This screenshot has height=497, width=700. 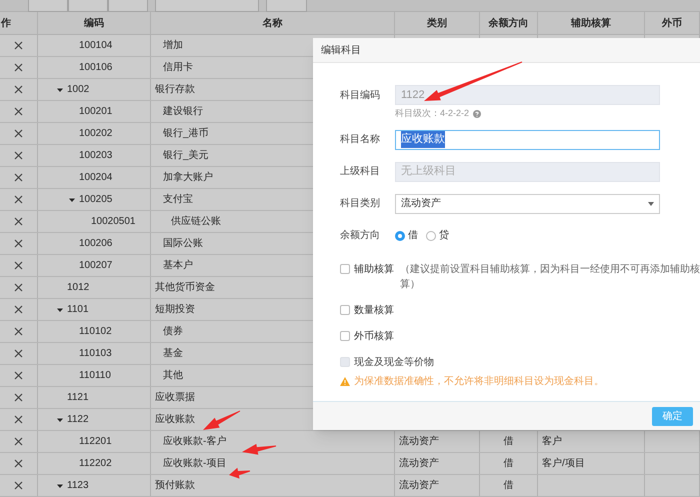 What do you see at coordinates (437, 236) in the screenshot?
I see `radio-button: 贷` at bounding box center [437, 236].